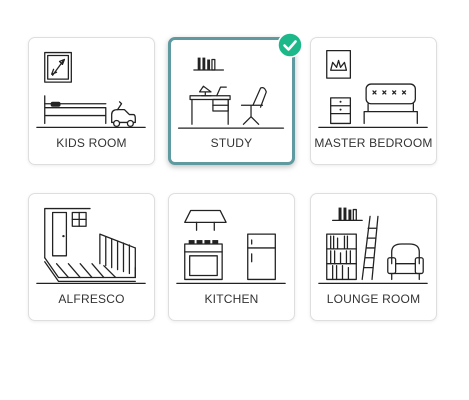 The width and height of the screenshot is (469, 400). Describe the element at coordinates (373, 246) in the screenshot. I see `lounge-room-icon` at that location.